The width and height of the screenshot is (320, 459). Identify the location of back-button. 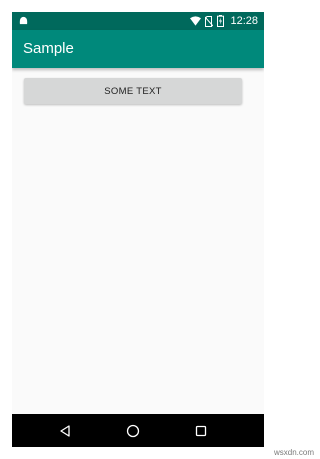
(65, 431).